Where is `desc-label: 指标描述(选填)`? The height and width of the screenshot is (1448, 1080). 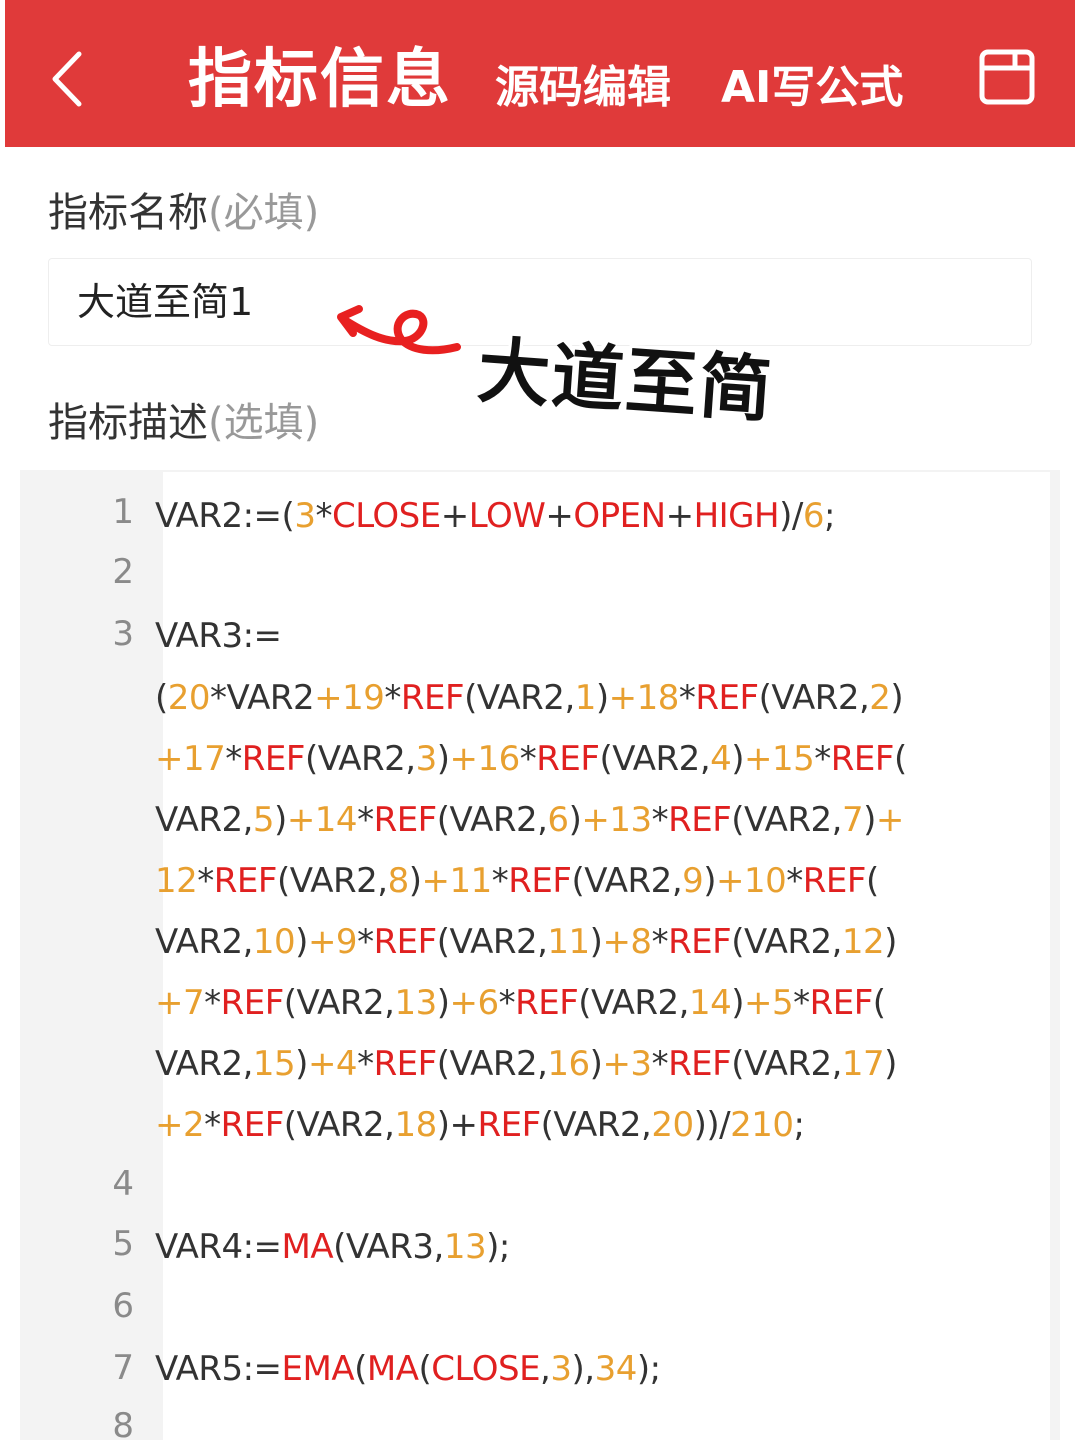
desc-label: 指标描述(选填) is located at coordinates (183, 423).